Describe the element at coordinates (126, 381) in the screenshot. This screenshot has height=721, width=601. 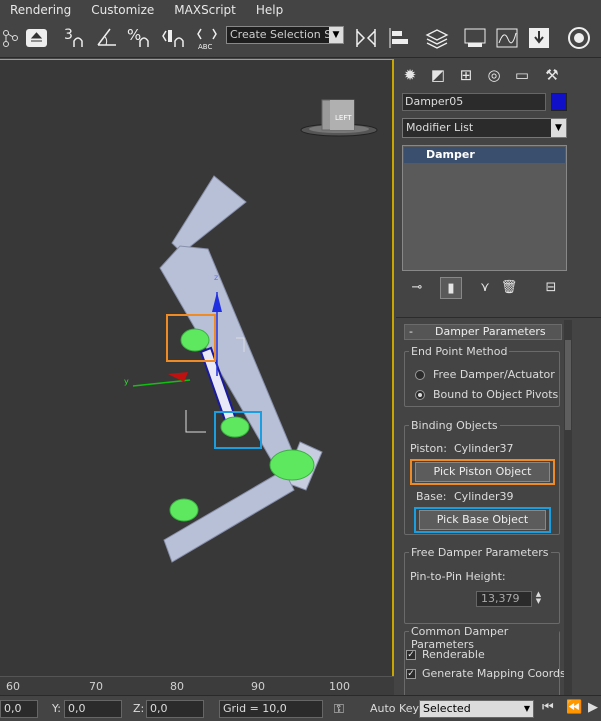
I see `y-axis-label: y` at that location.